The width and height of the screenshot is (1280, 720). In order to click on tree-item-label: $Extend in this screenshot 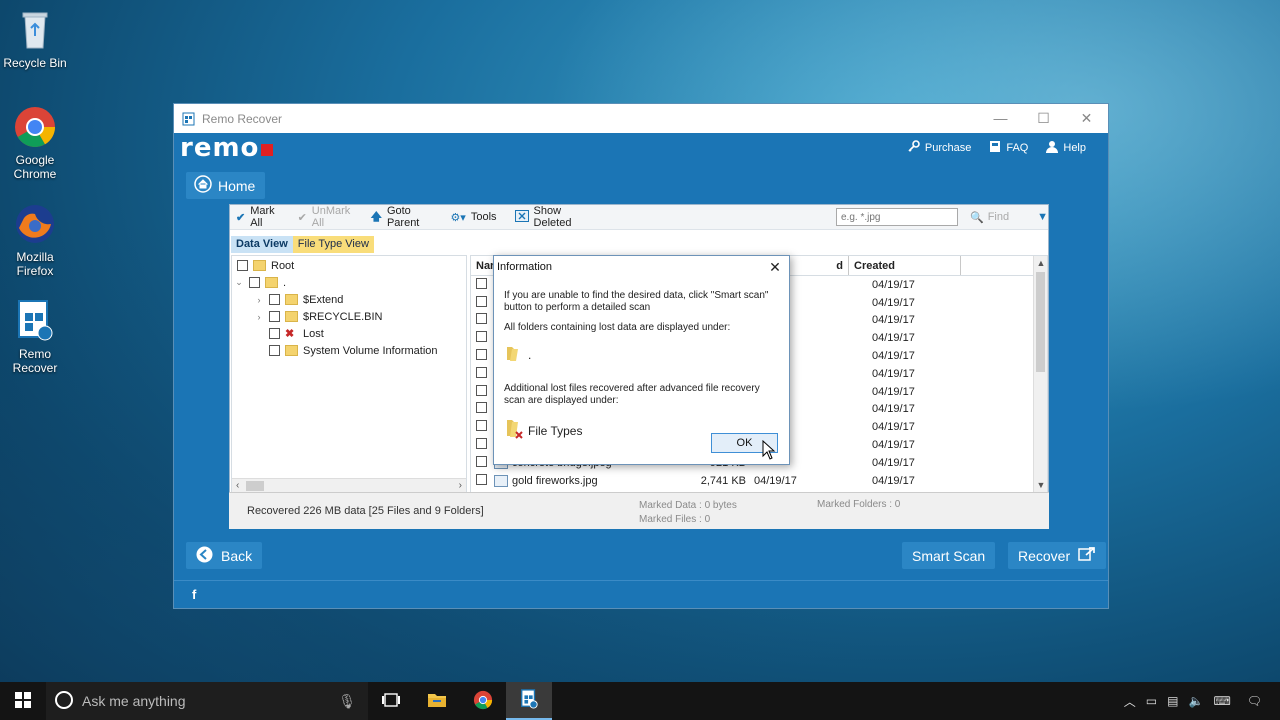, I will do `click(323, 299)`.